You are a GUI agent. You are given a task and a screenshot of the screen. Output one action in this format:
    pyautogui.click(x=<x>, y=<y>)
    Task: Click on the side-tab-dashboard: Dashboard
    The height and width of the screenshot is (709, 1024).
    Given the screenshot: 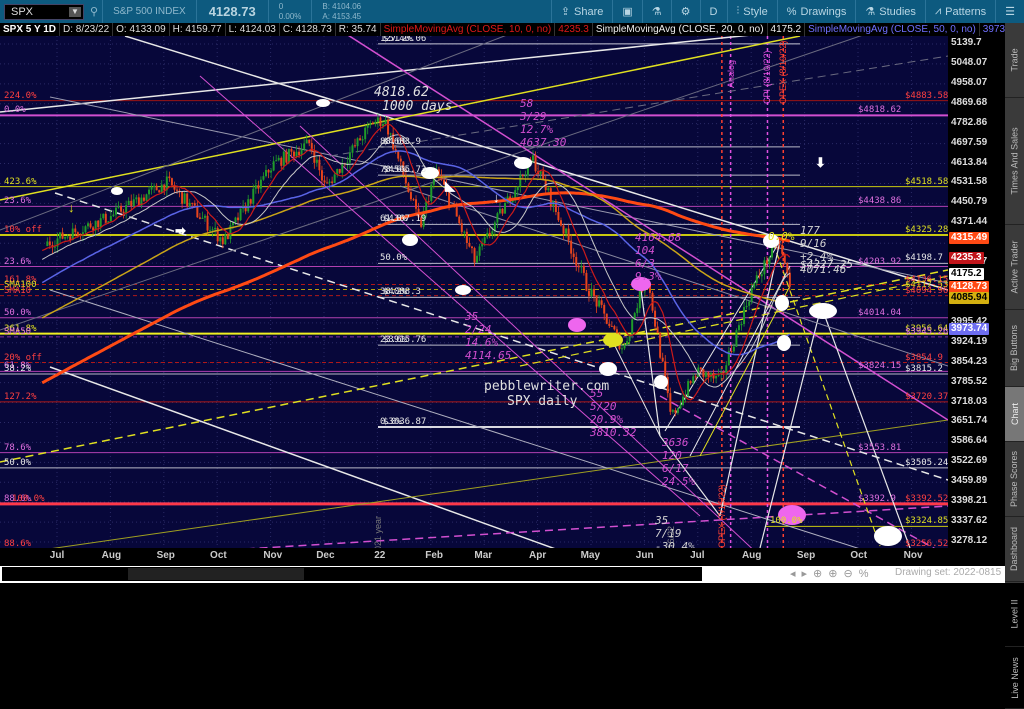 What is the action you would take?
    pyautogui.click(x=1014, y=549)
    